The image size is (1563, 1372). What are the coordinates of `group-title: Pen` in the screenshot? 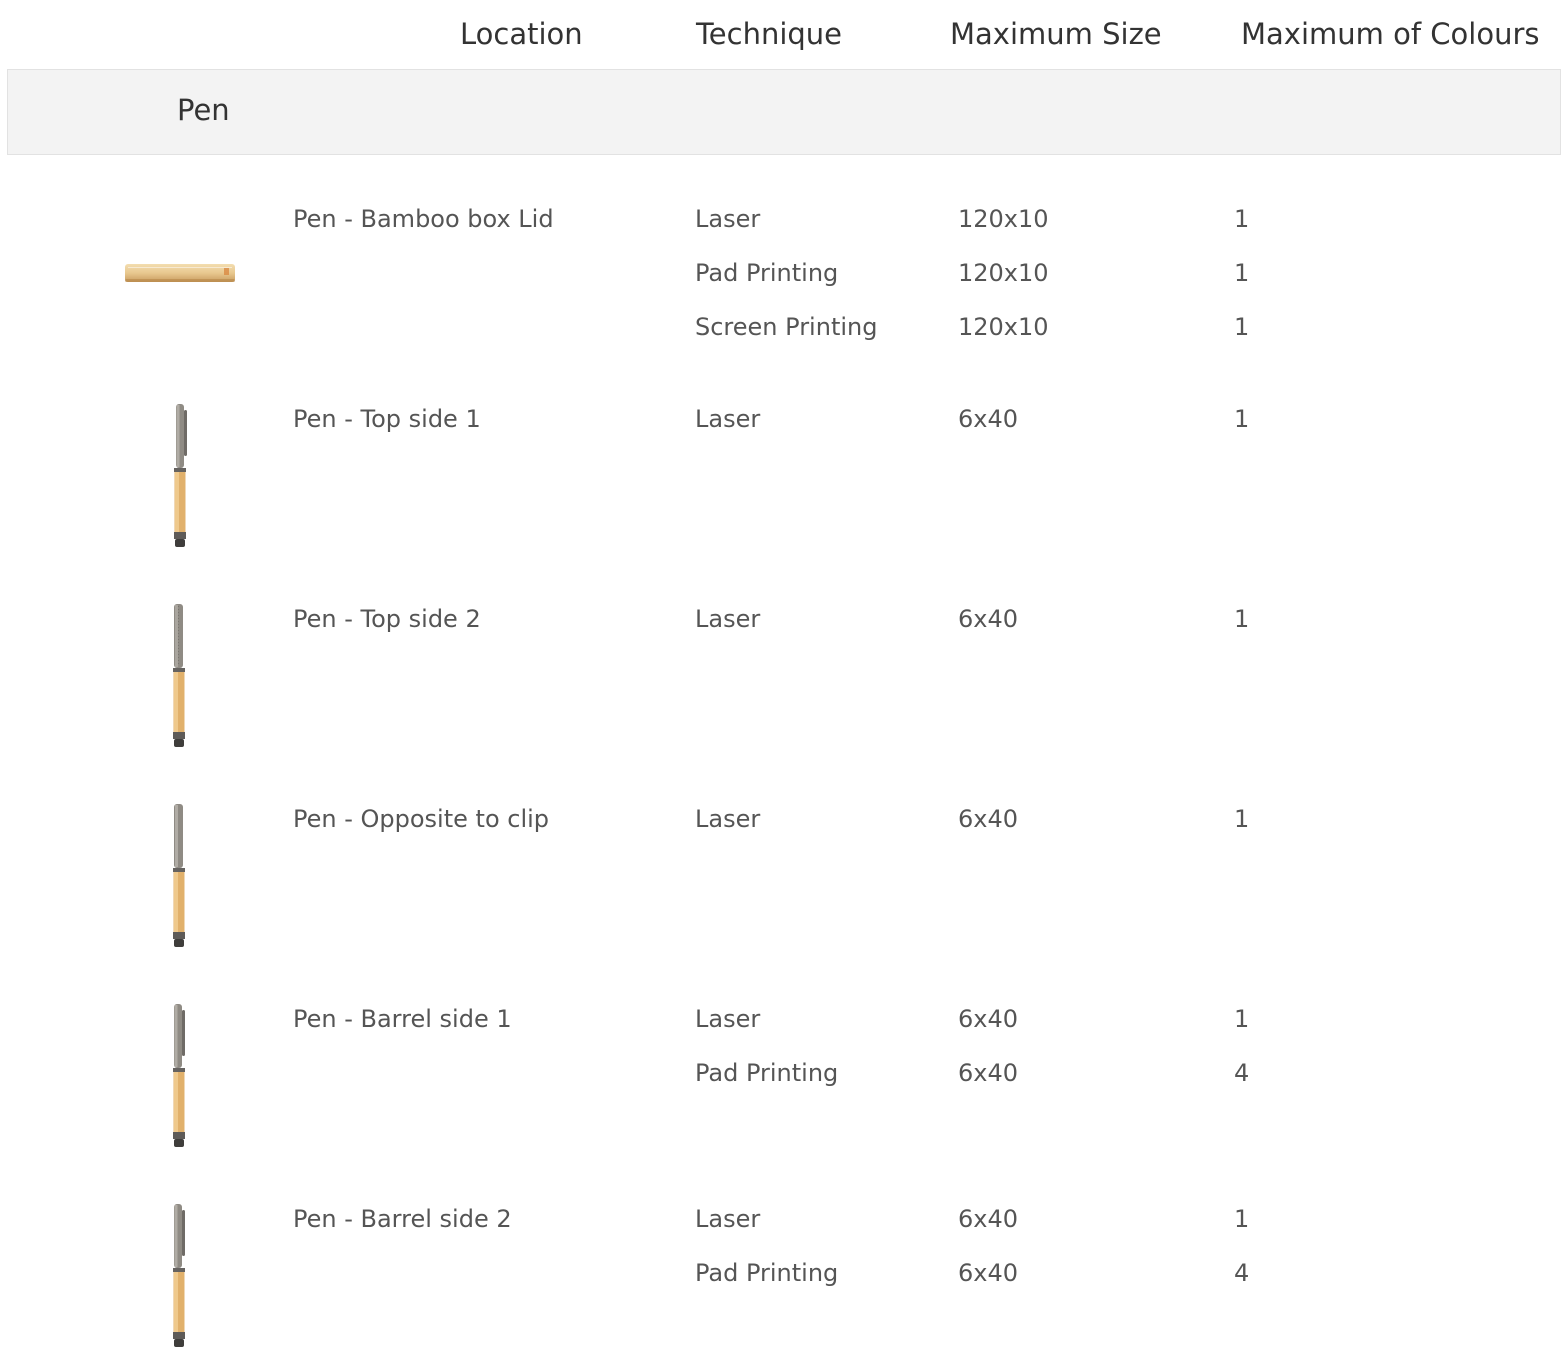 It's located at (203, 110).